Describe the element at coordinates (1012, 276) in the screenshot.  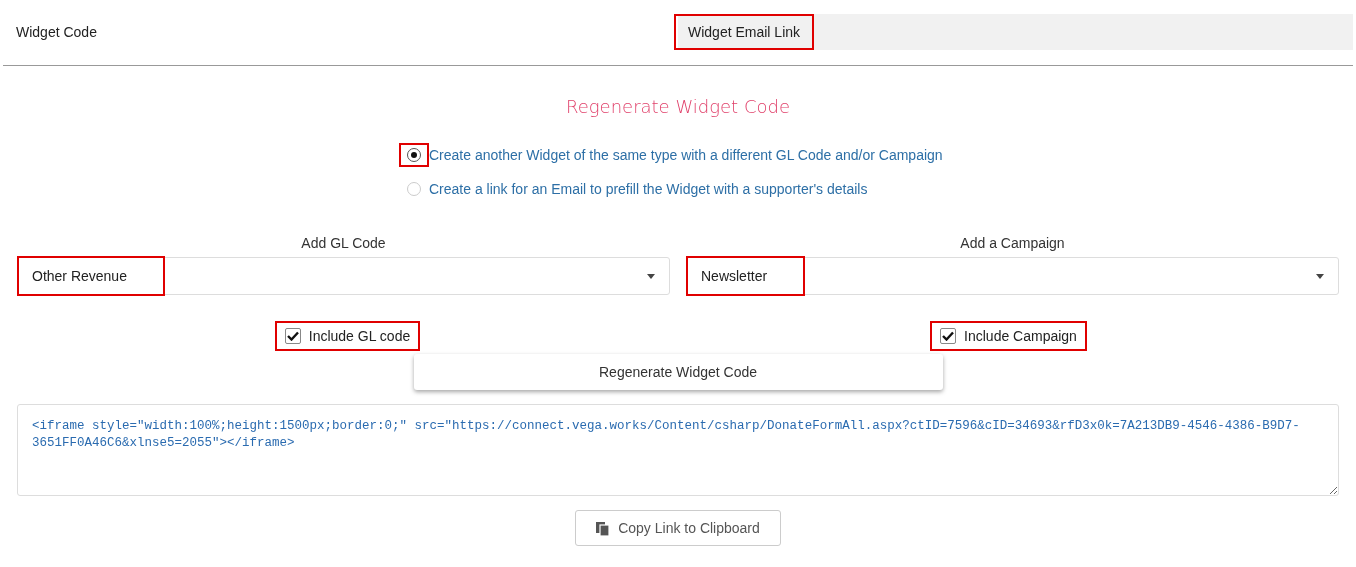
I see `dropdown-field: Newsletter` at that location.